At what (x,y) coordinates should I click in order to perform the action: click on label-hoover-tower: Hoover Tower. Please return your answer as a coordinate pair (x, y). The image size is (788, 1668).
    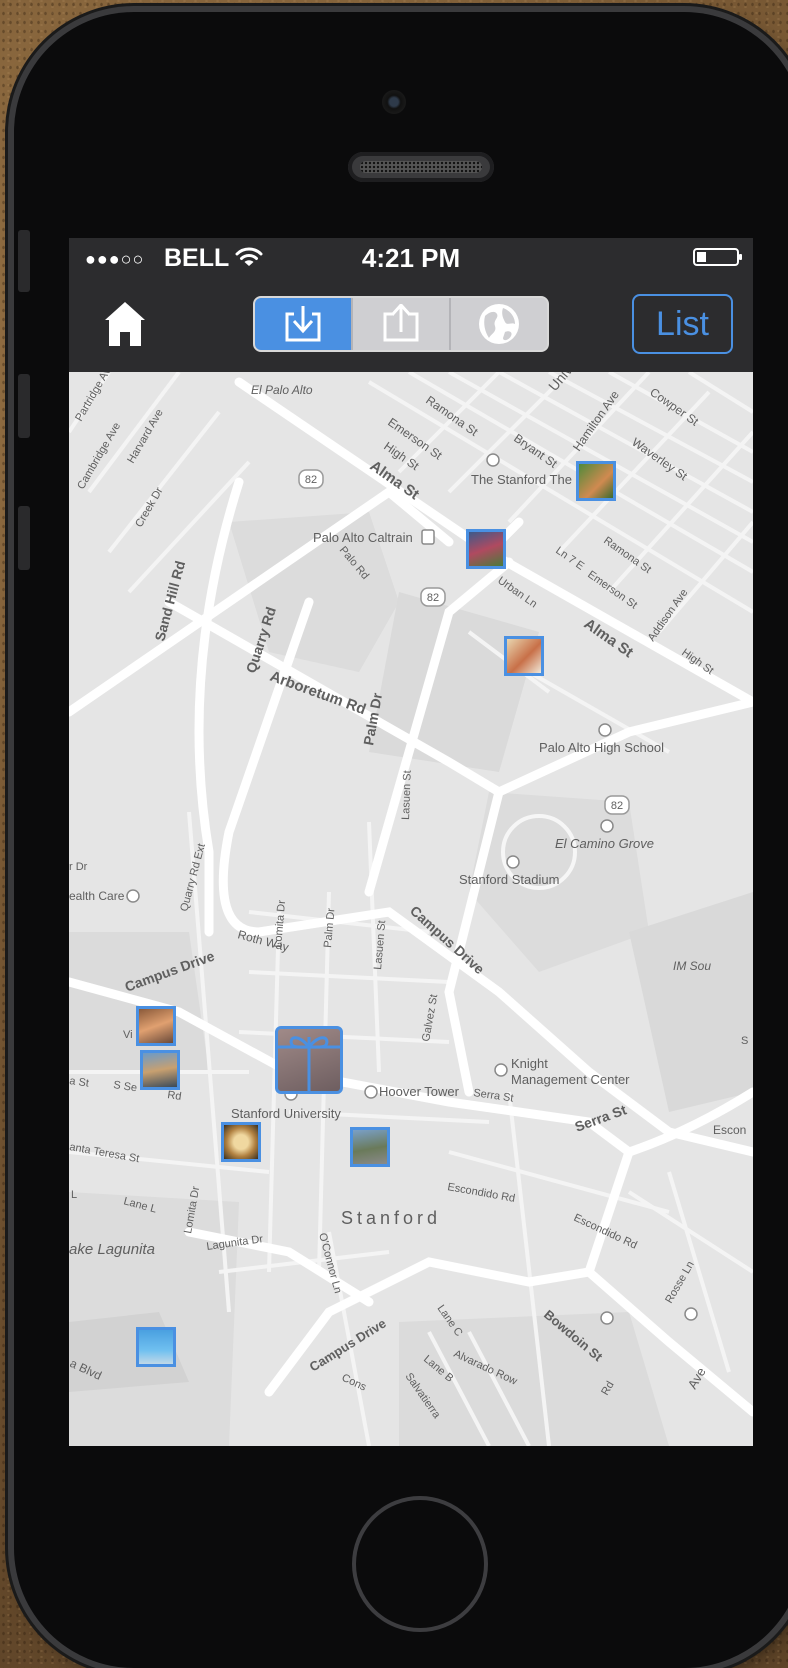
    Looking at the image, I should click on (419, 1091).